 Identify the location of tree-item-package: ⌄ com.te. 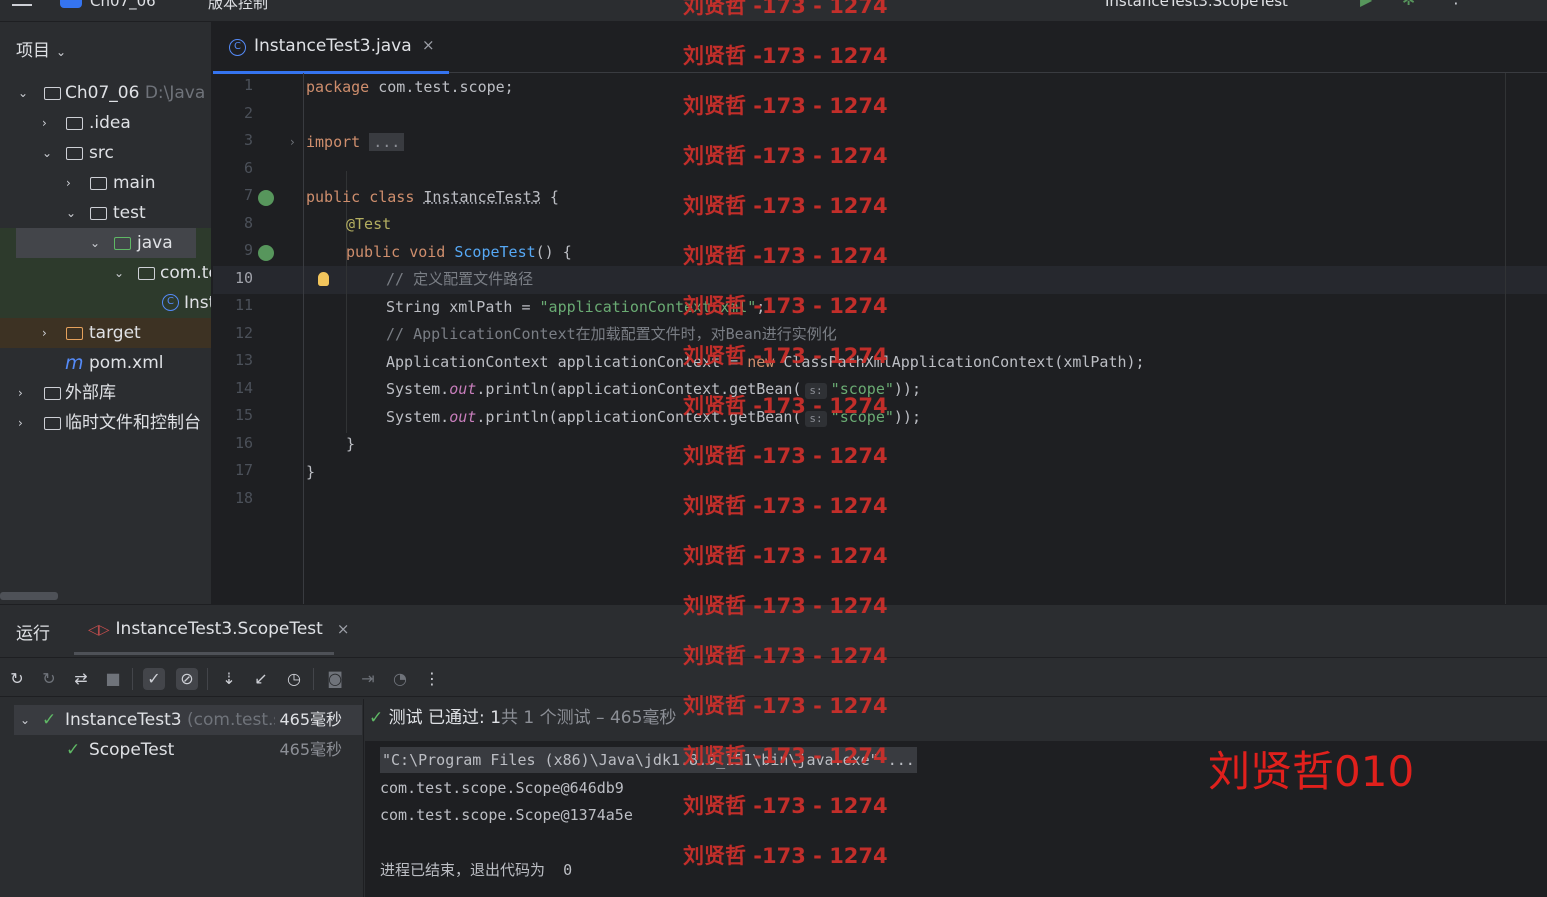
(105, 273).